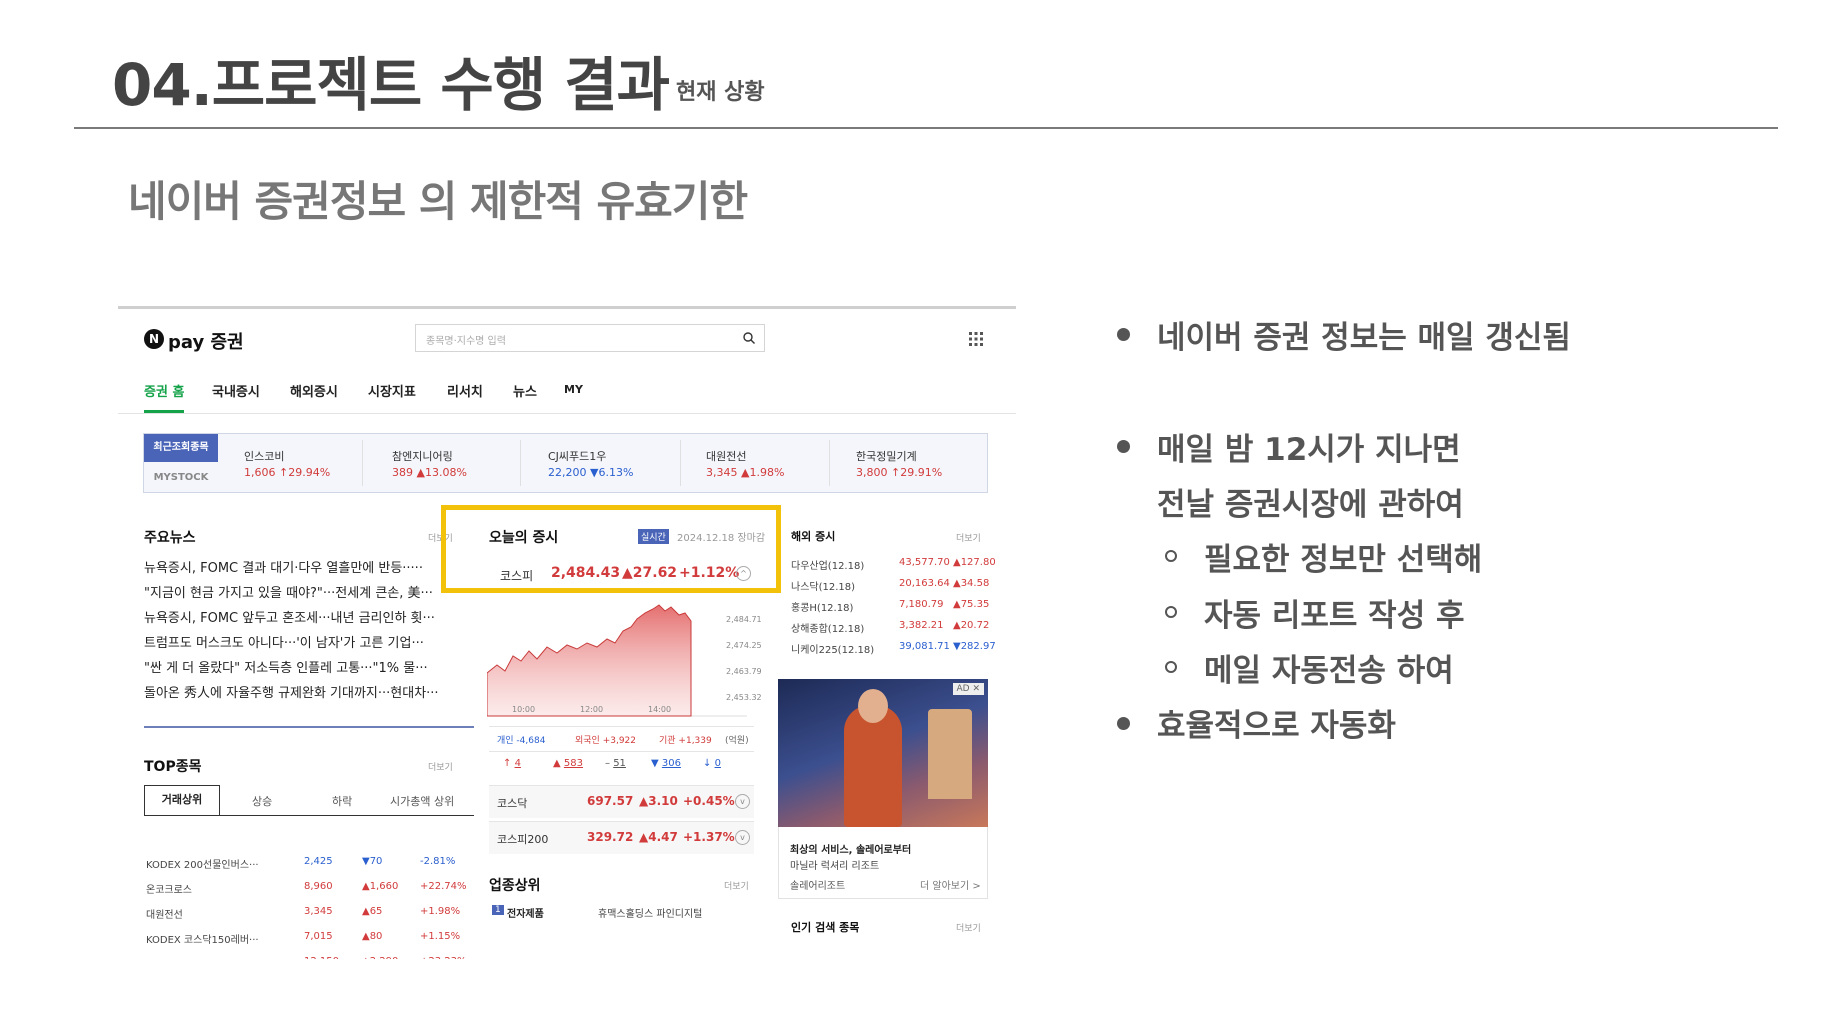  What do you see at coordinates (615, 763) in the screenshot?
I see `breadth-flat: – 51` at bounding box center [615, 763].